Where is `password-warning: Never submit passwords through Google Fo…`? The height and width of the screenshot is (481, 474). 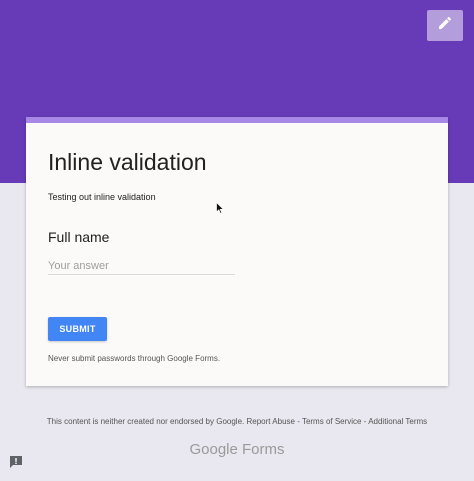
password-warning: Never submit passwords through Google Fo… is located at coordinates (134, 358).